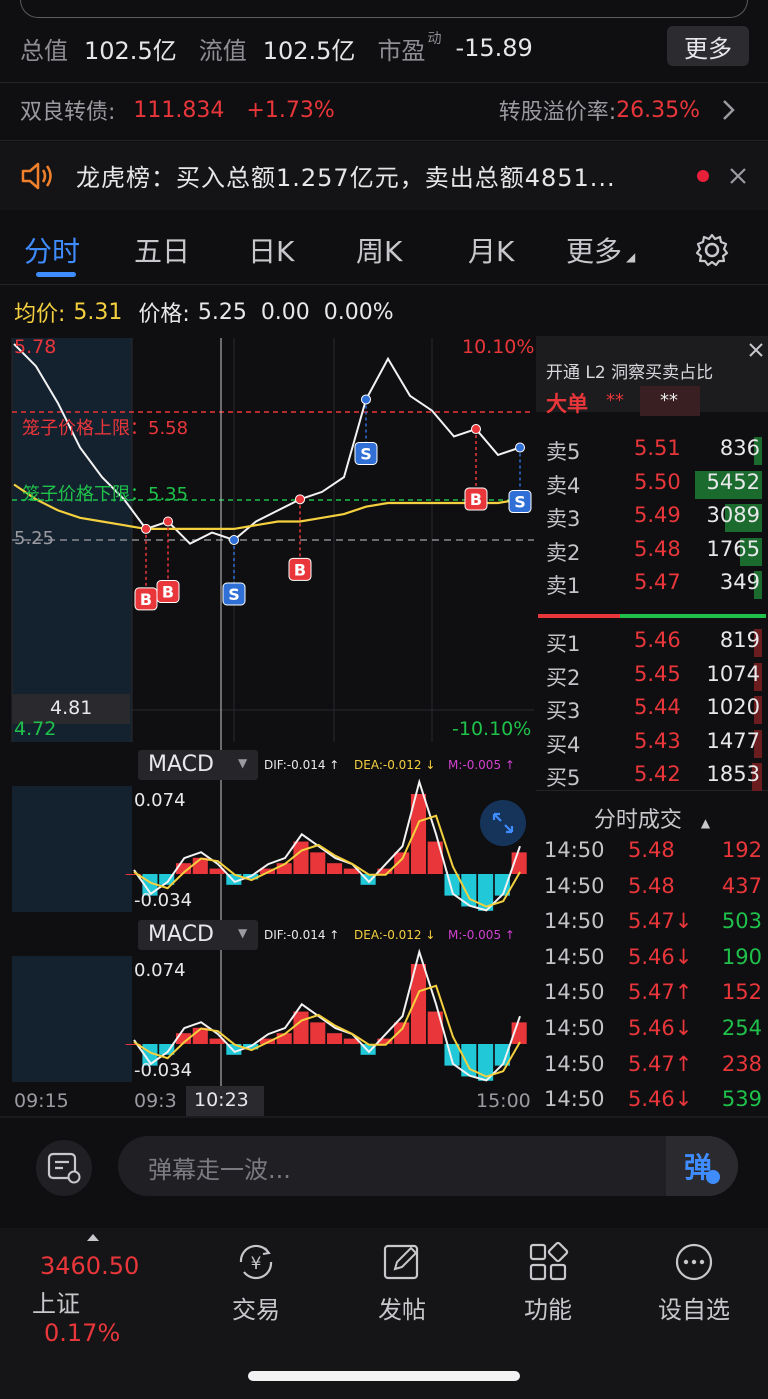 Image resolution: width=768 pixels, height=1399 pixels. Describe the element at coordinates (660, 921) in the screenshot. I see `trade-price: 5.47↓` at that location.